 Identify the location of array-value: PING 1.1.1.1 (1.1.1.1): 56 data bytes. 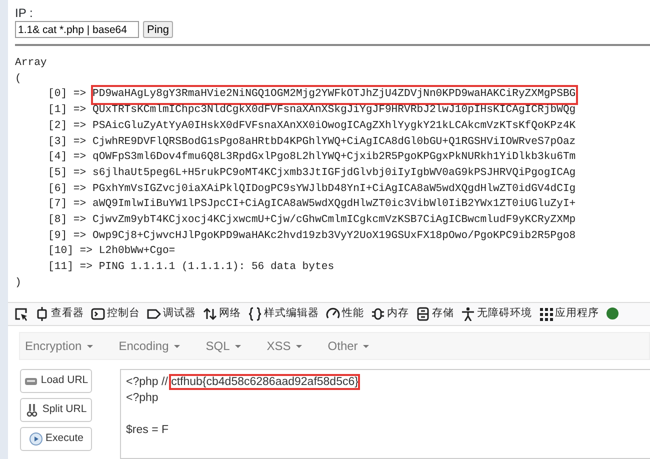
(216, 268).